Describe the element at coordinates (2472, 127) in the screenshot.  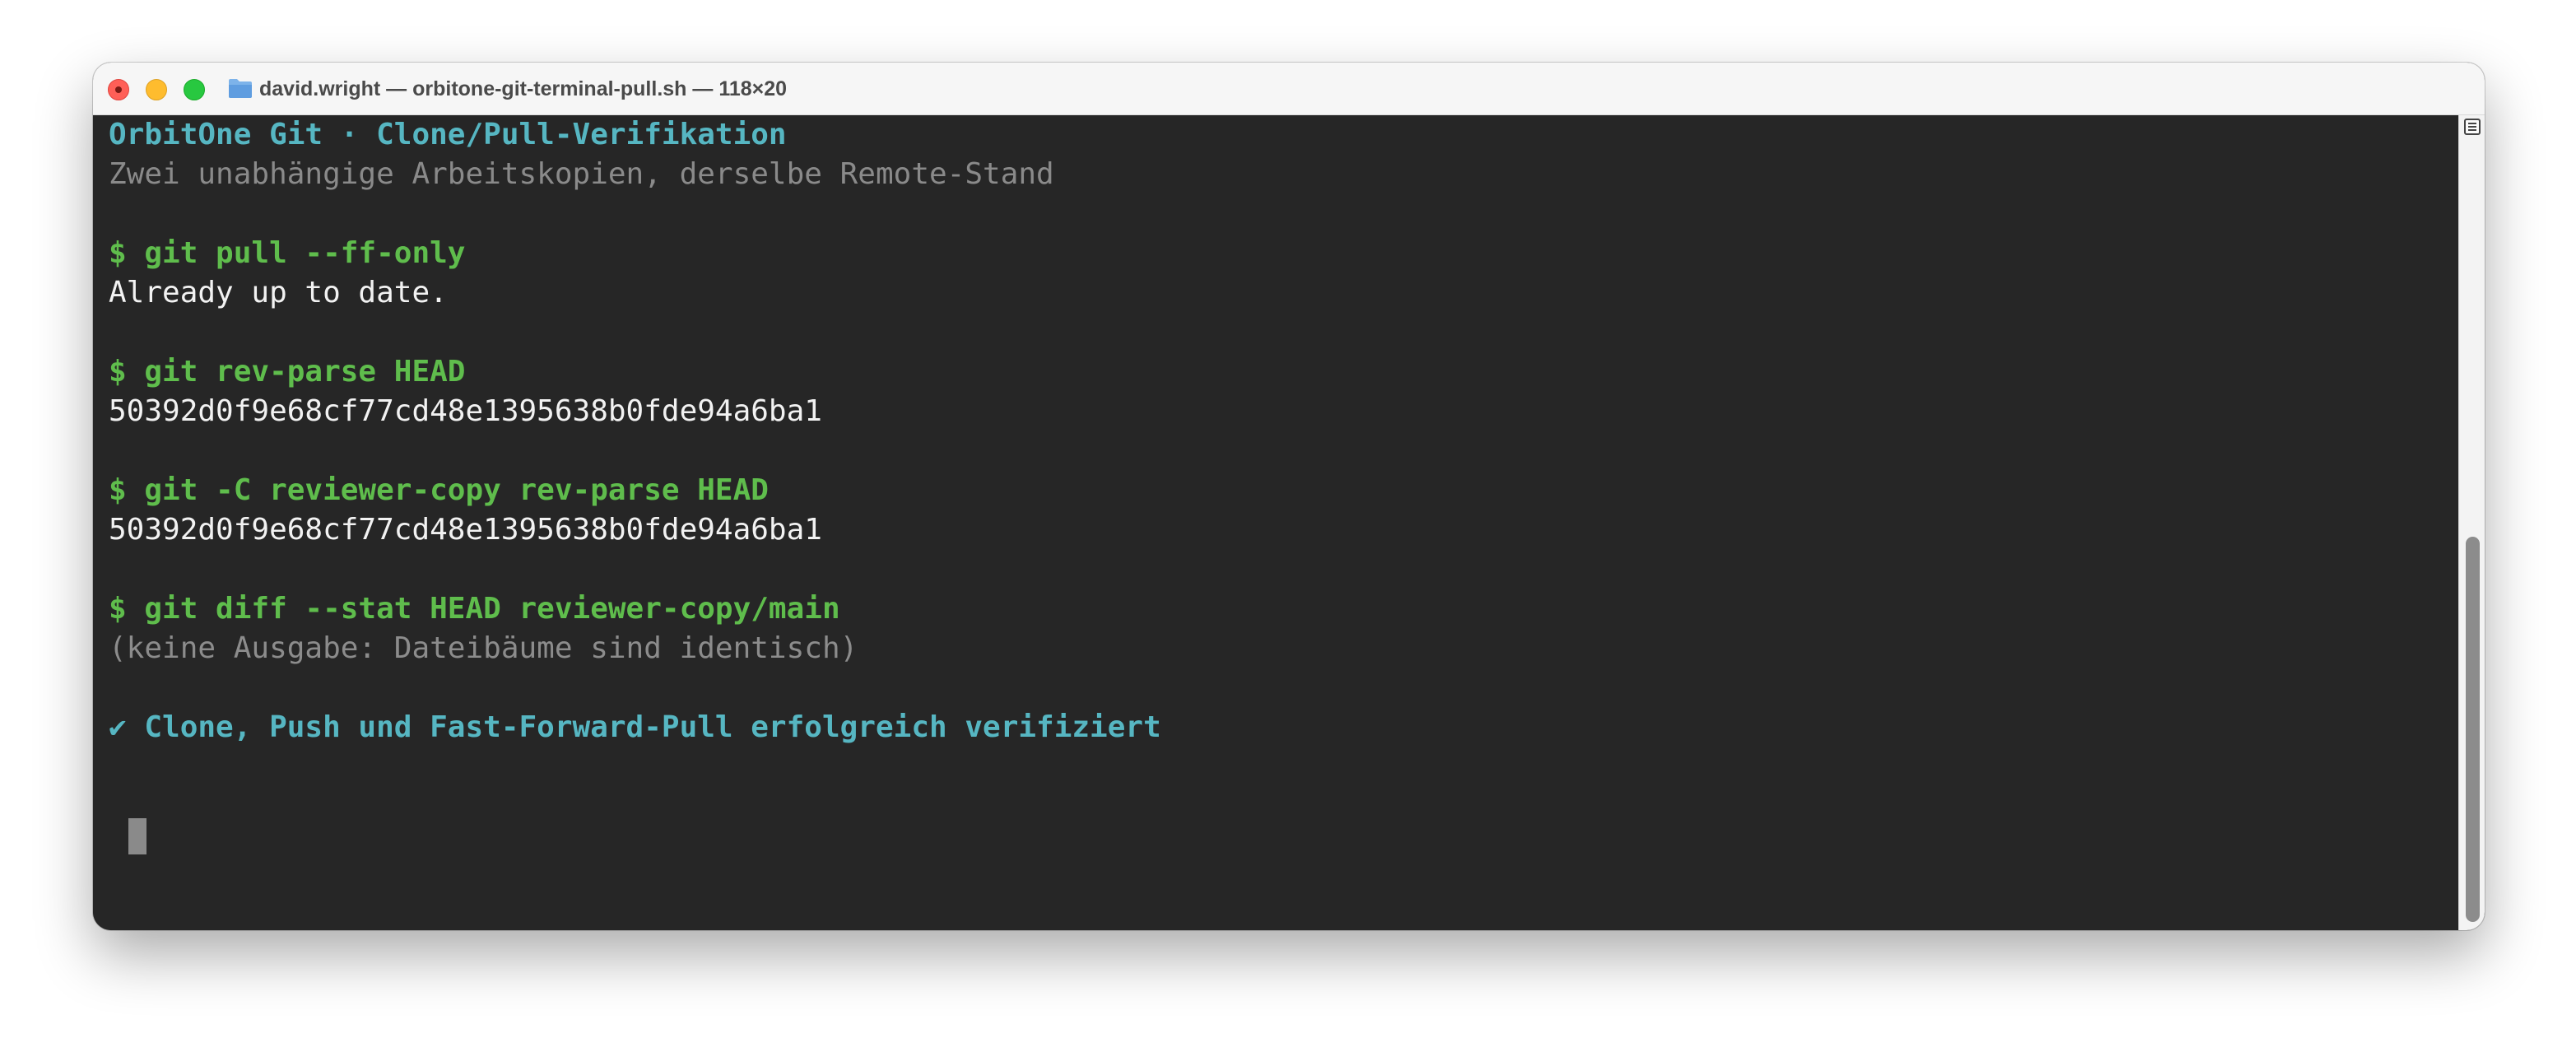
I see `scrollbar-menu-icon` at that location.